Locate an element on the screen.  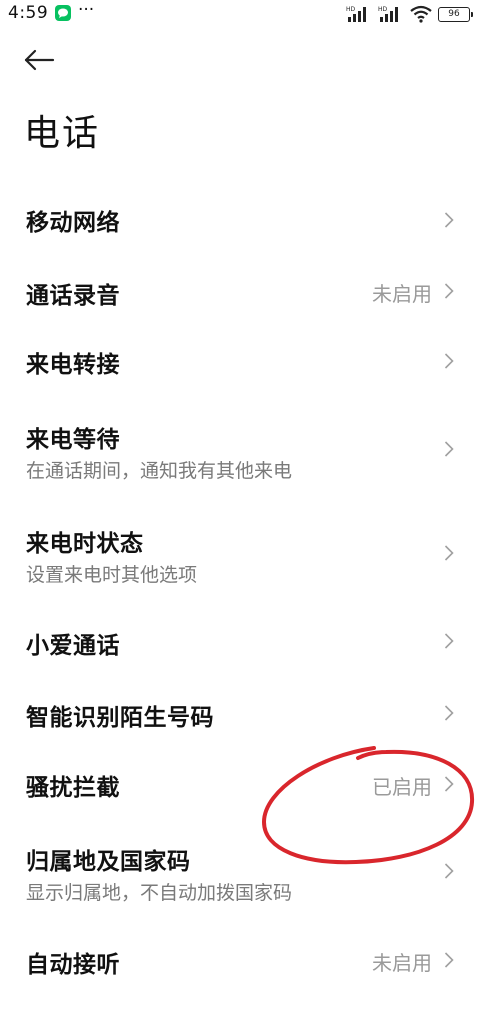
setting-unknown-number-recognition: 智能识别陌生号码 is located at coordinates (240, 714).